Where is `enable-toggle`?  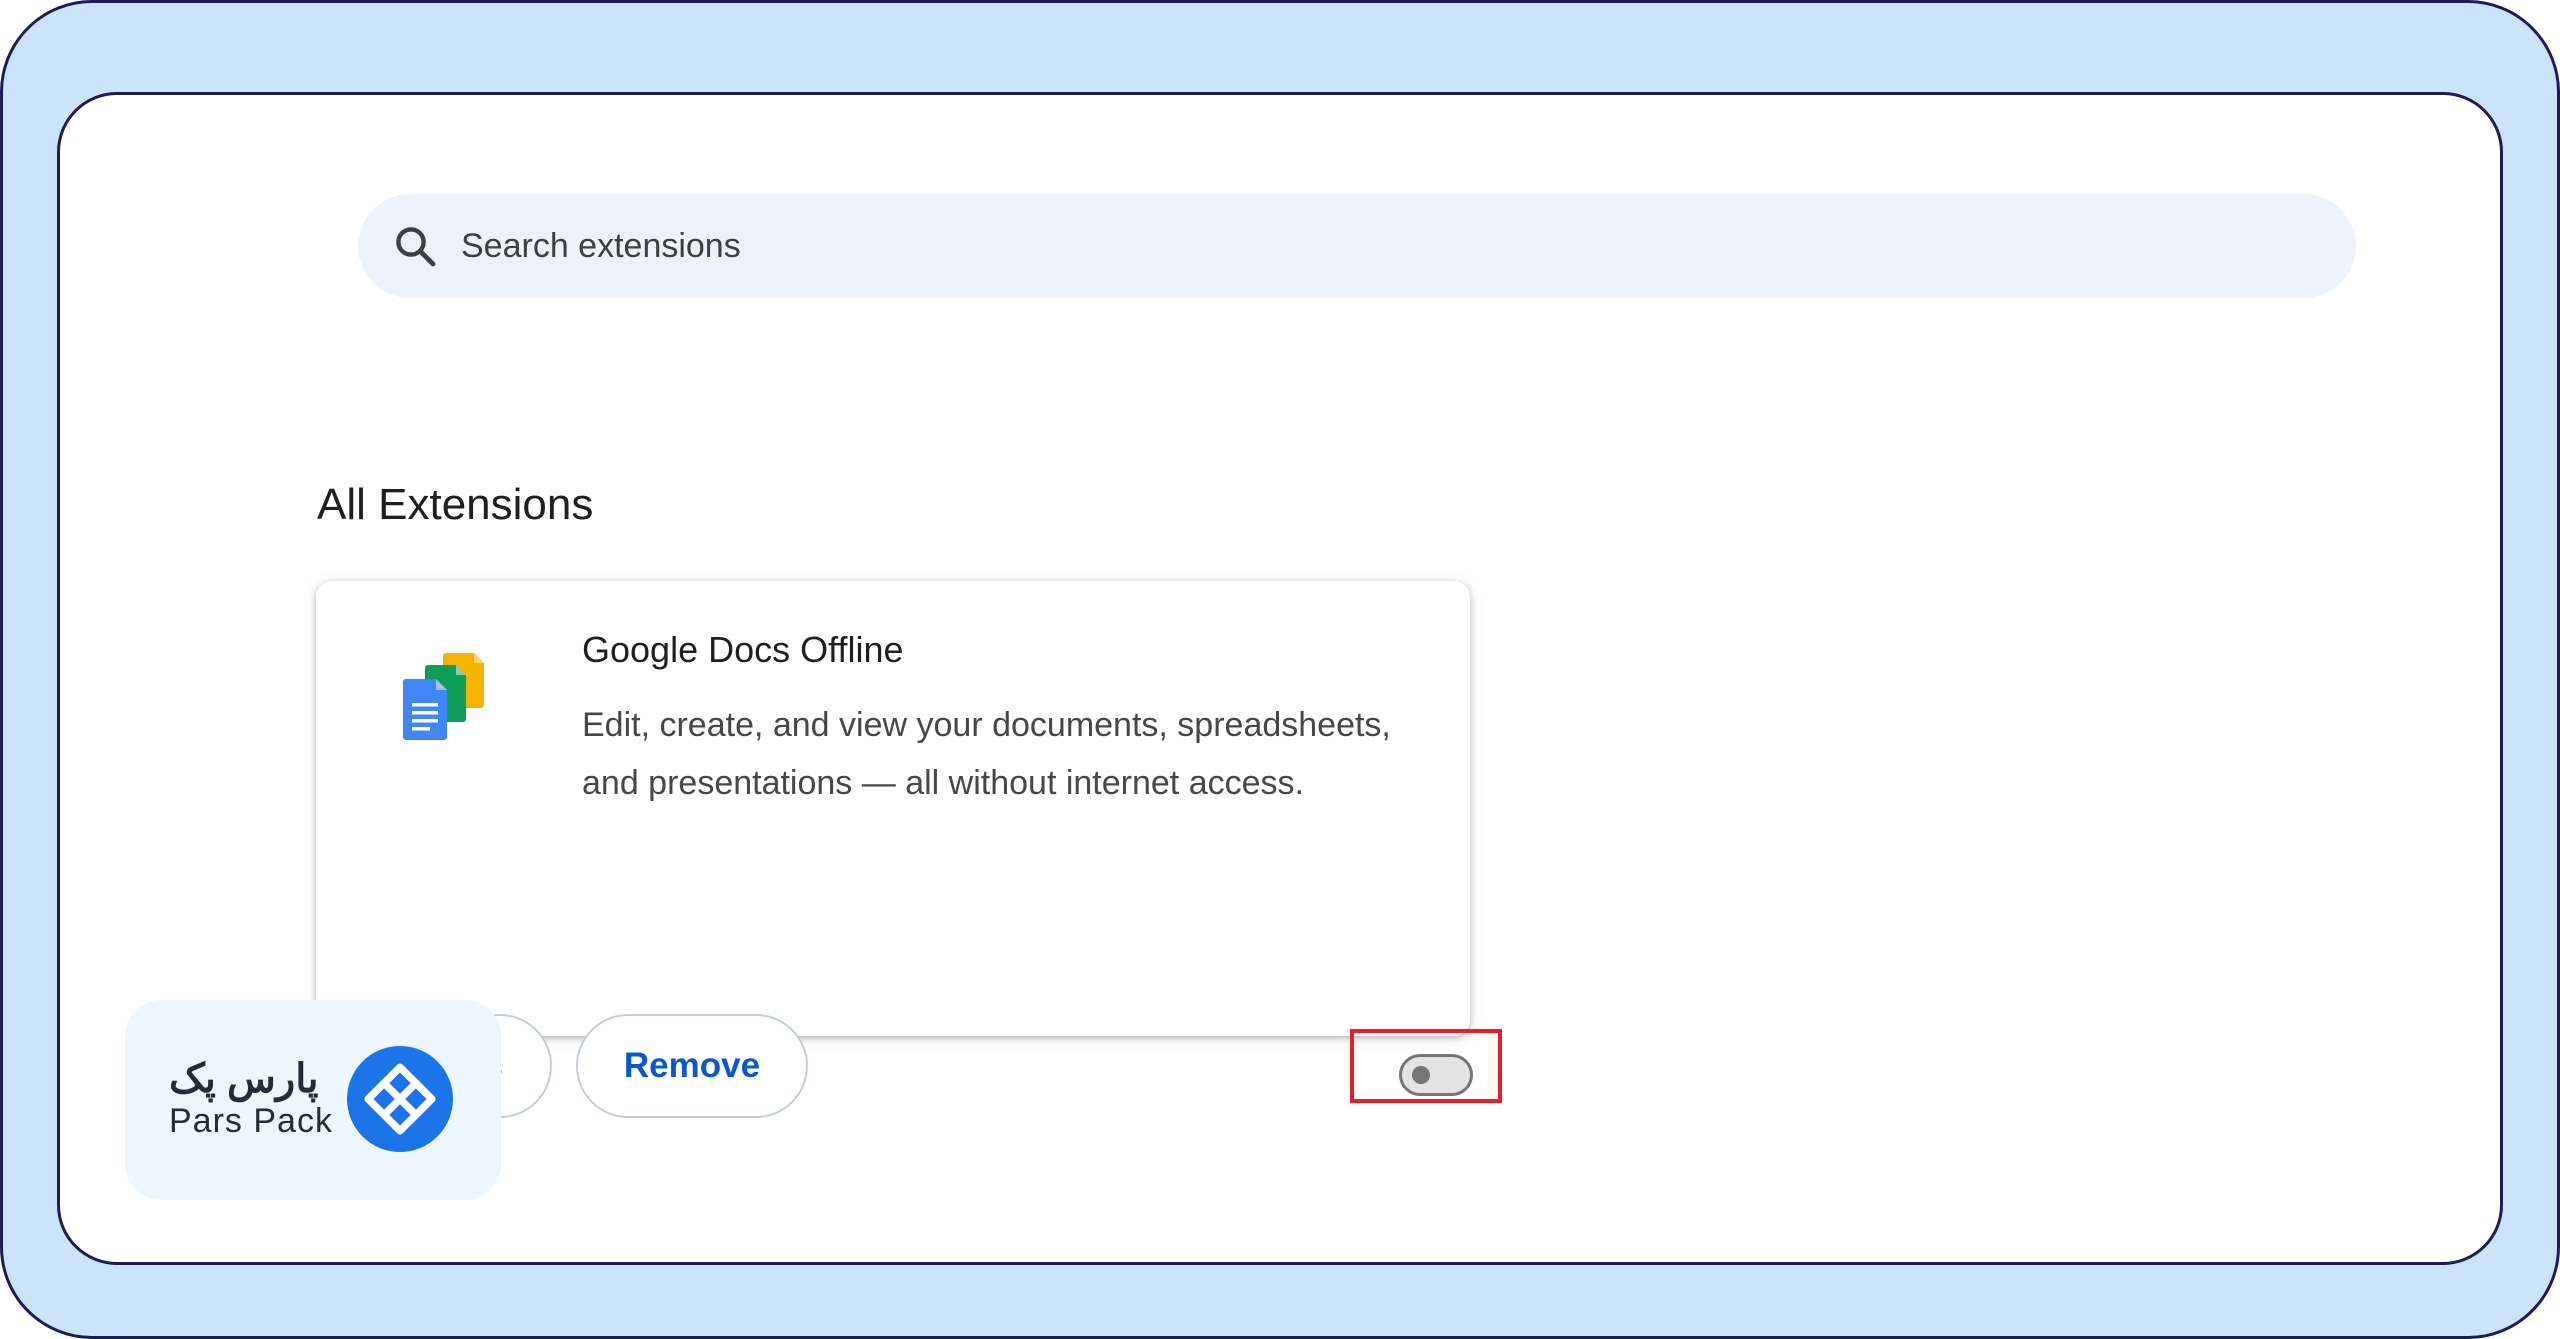
enable-toggle is located at coordinates (1436, 1075).